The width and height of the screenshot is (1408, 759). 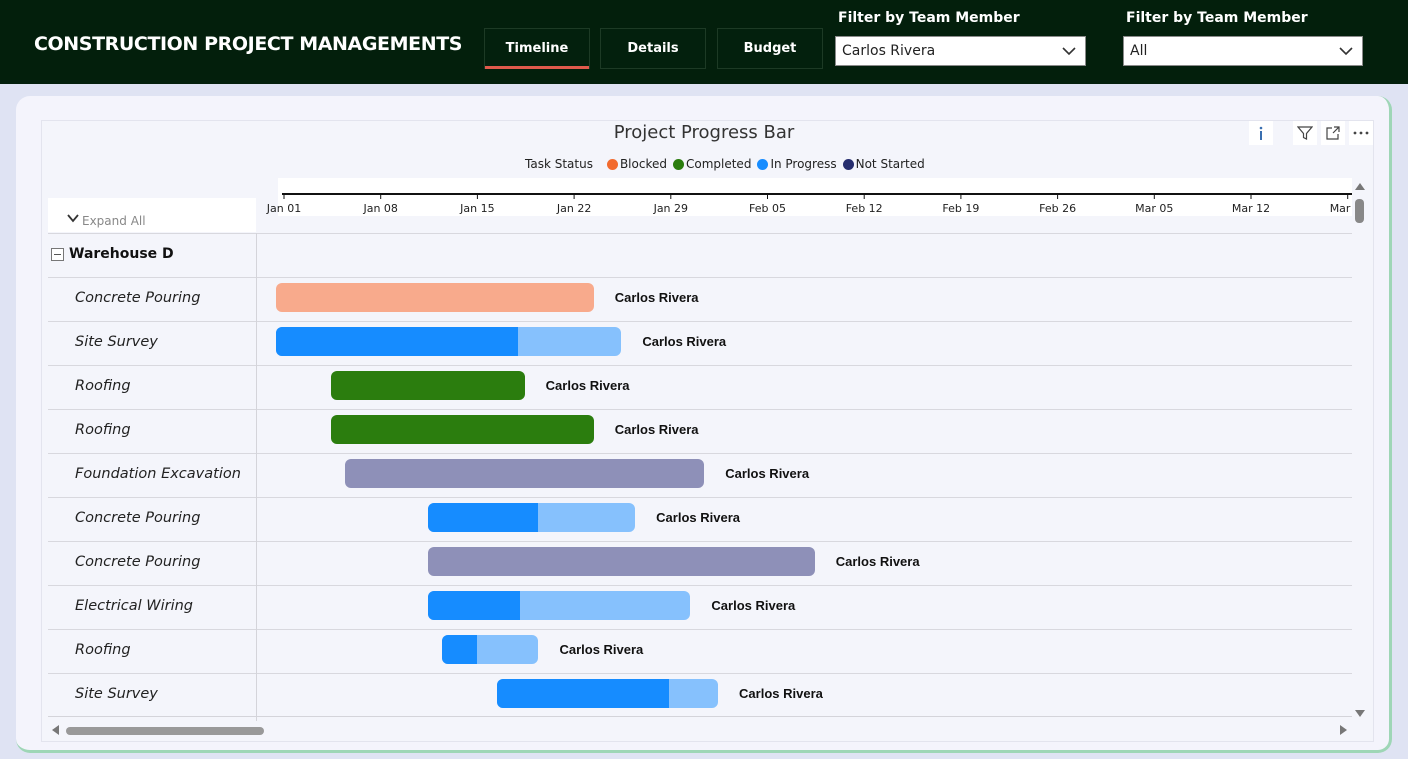 What do you see at coordinates (1333, 133) in the screenshot?
I see `focus-mode-icon` at bounding box center [1333, 133].